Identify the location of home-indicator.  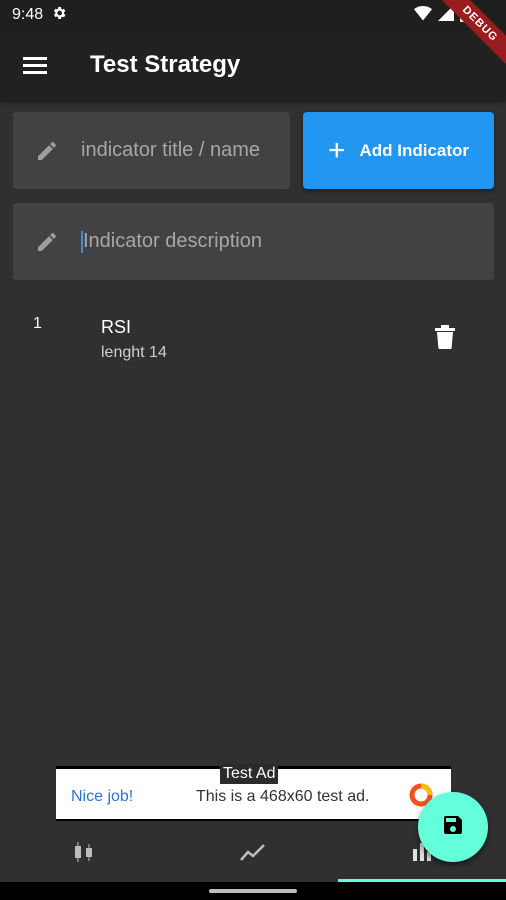
(253, 891).